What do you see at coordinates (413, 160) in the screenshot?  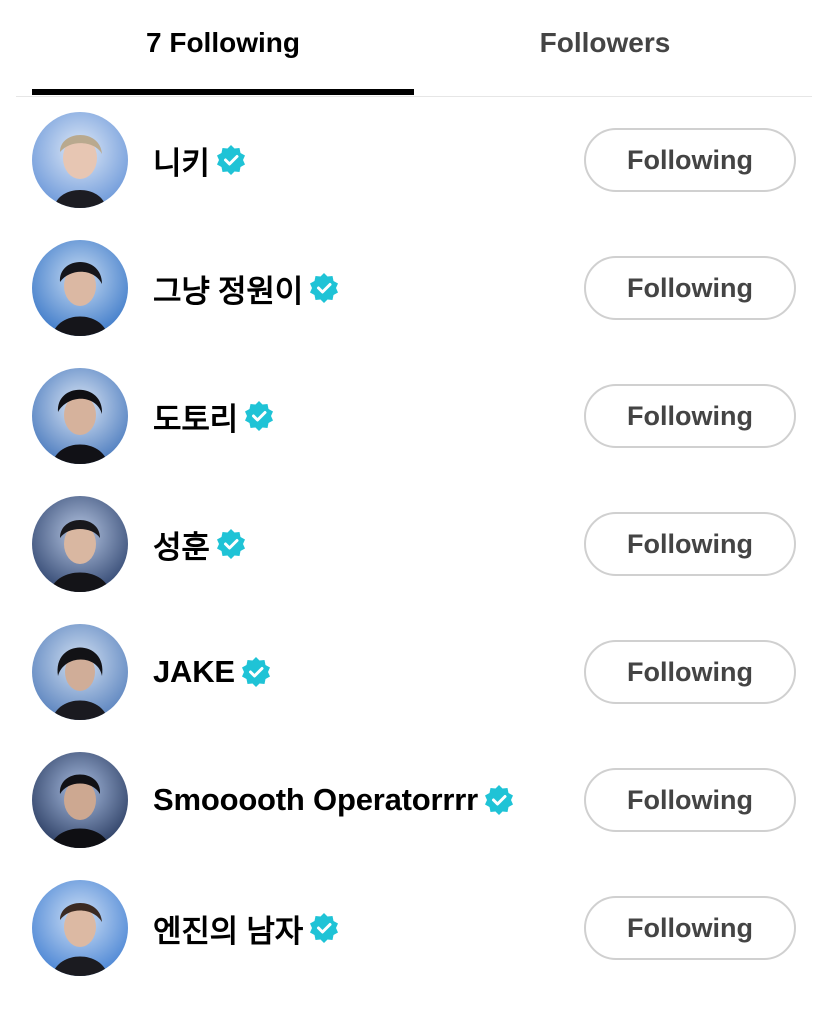 I see `list-item: 니키 Following` at bounding box center [413, 160].